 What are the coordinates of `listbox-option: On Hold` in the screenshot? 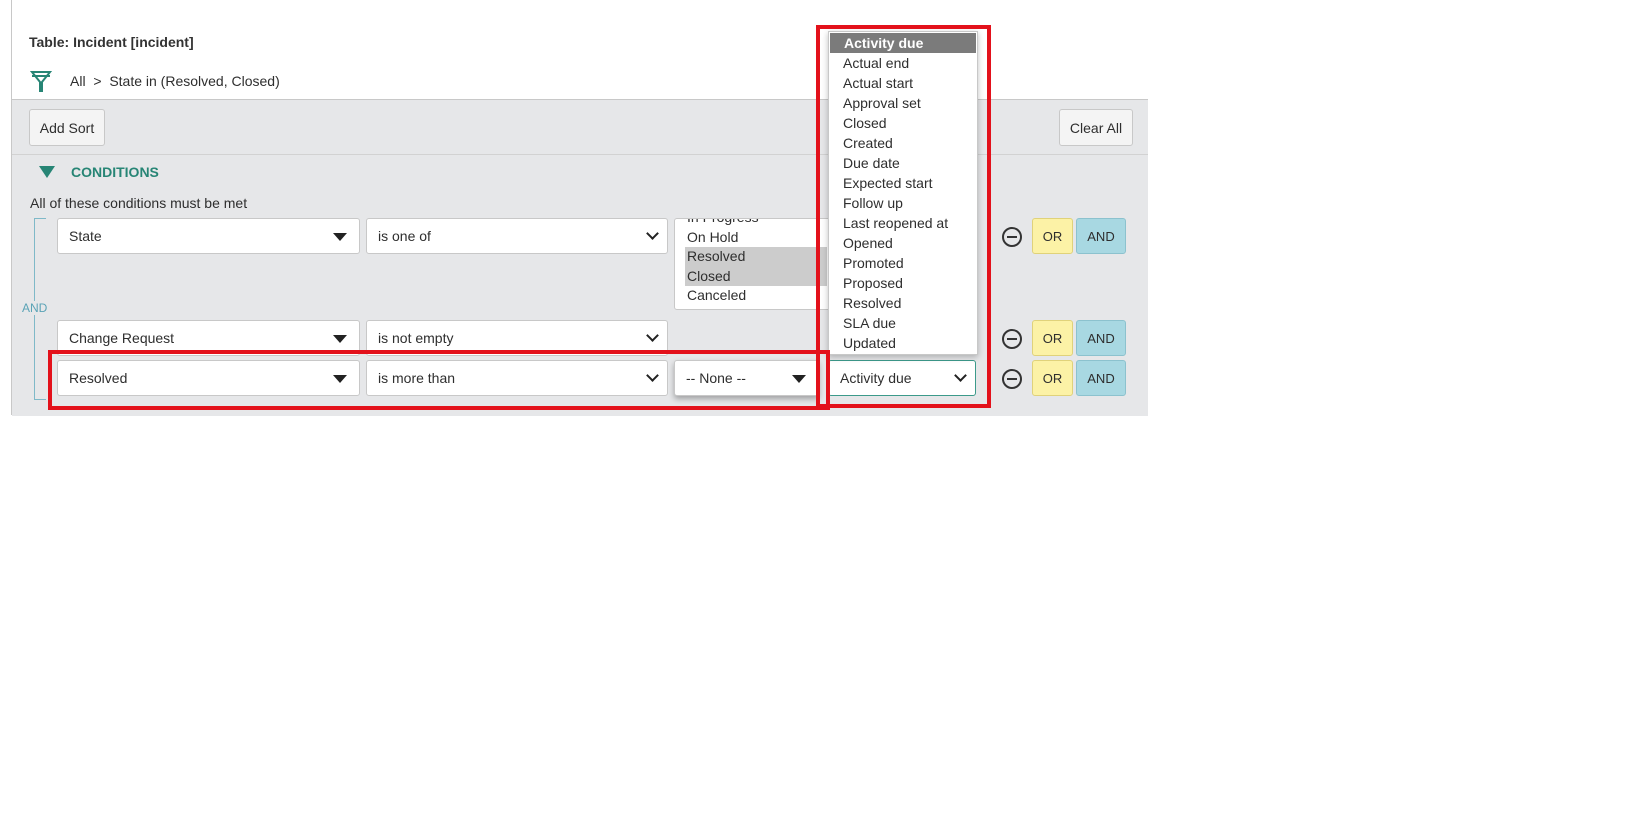 It's located at (754, 238).